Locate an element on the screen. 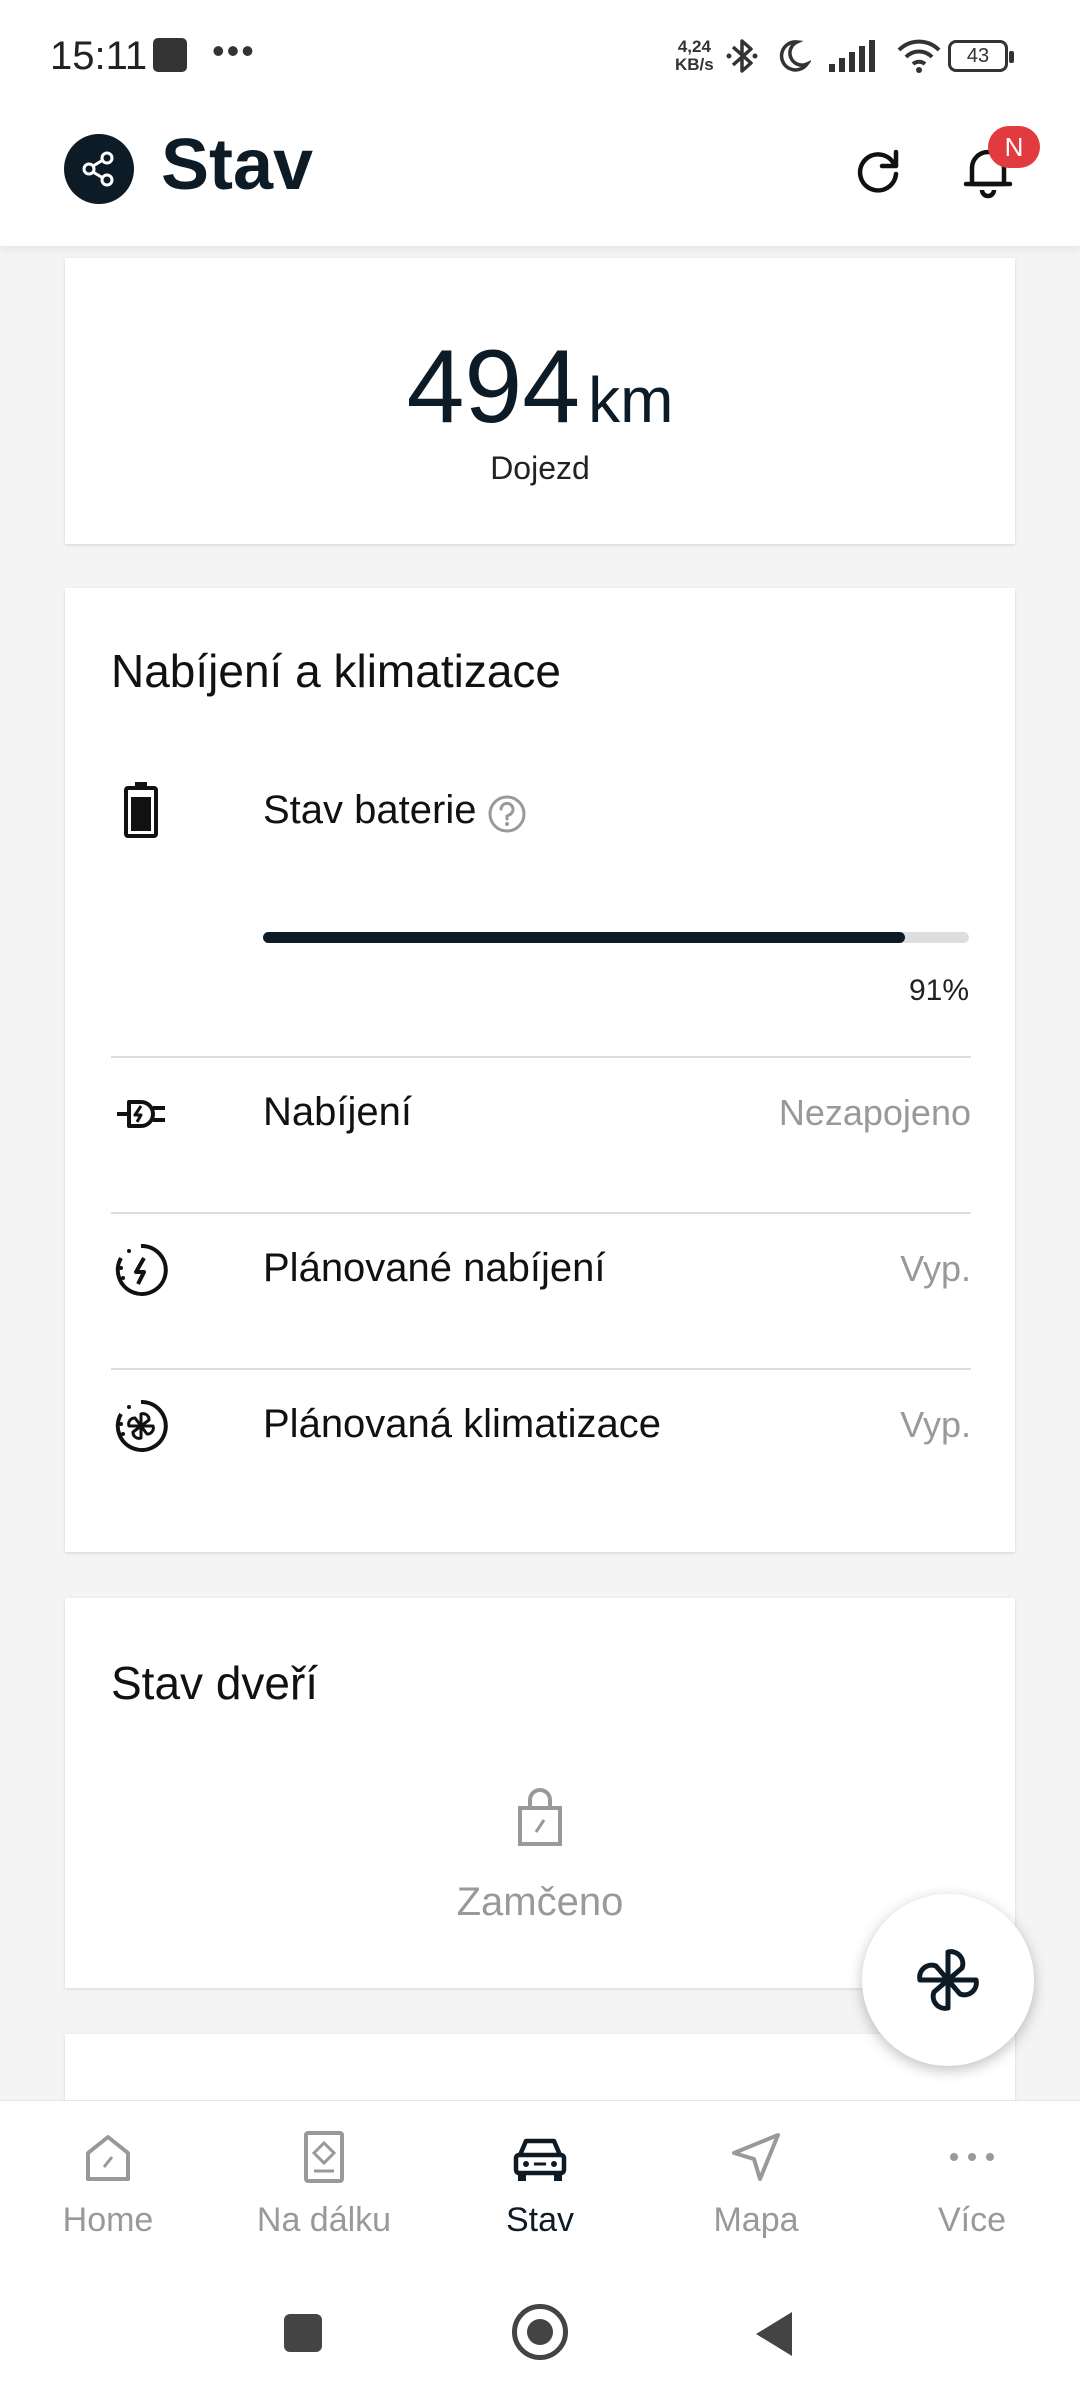 Image resolution: width=1080 pixels, height=2400 pixels. status-time: 15:11 is located at coordinates (99, 56).